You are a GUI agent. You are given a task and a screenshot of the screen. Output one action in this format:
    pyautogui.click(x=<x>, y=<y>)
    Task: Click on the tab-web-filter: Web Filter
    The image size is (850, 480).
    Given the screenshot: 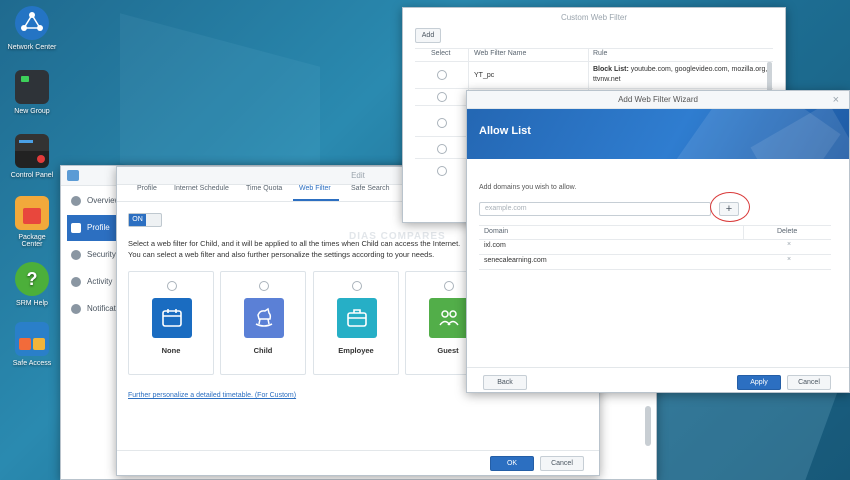 What is the action you would take?
    pyautogui.click(x=315, y=188)
    